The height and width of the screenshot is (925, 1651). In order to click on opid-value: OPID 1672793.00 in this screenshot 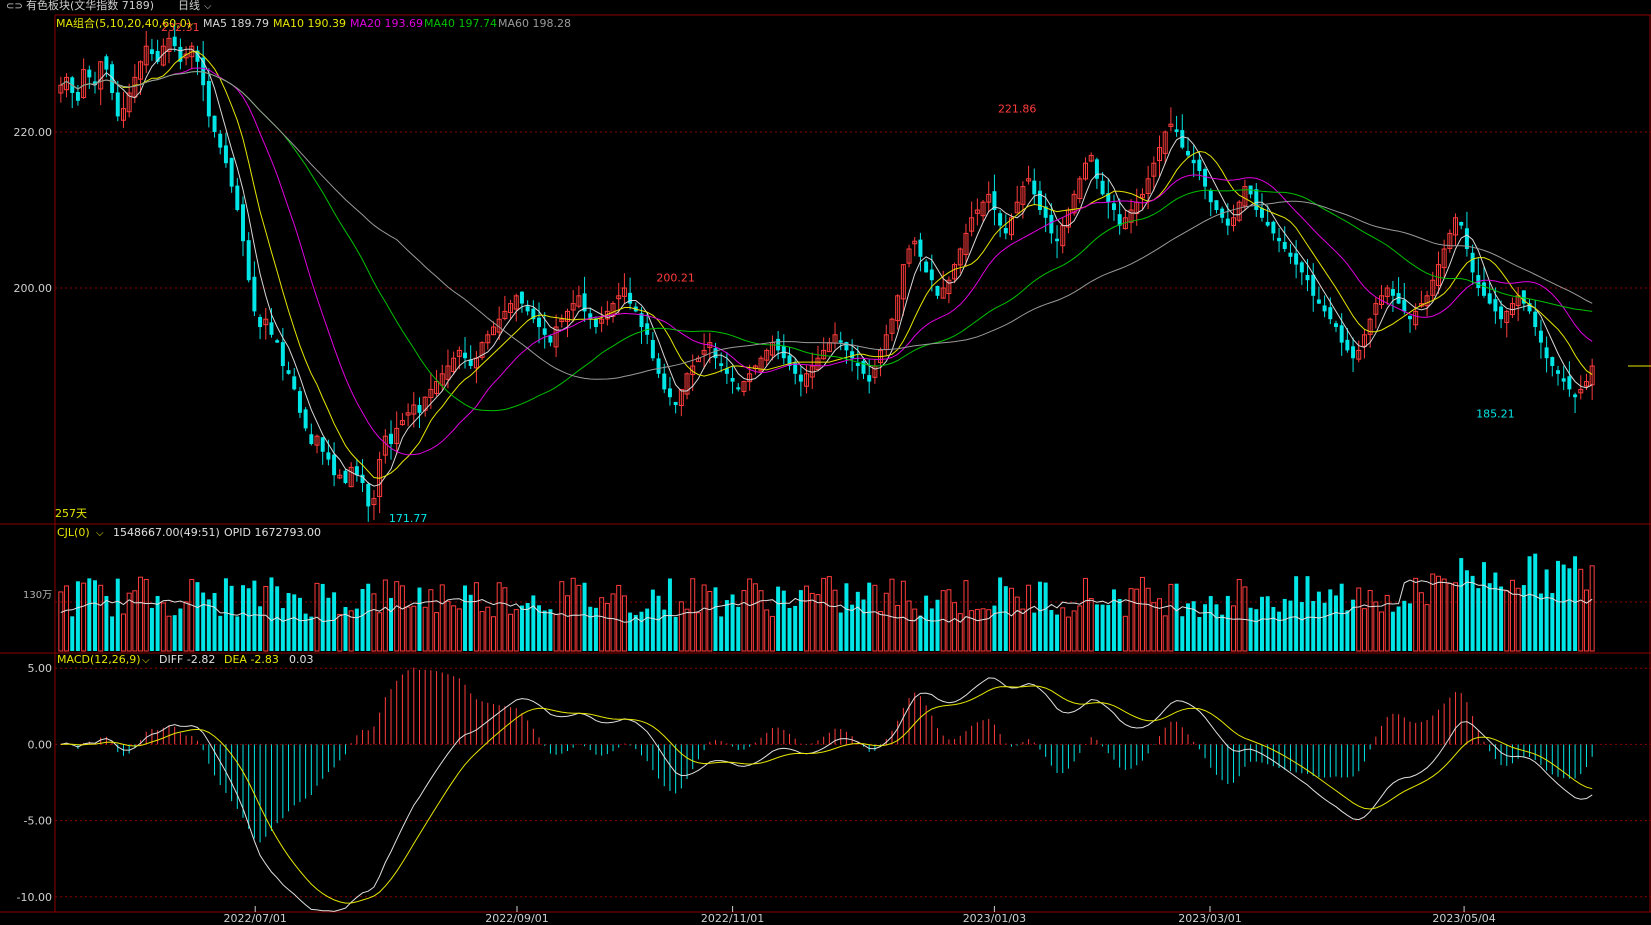, I will do `click(272, 532)`.